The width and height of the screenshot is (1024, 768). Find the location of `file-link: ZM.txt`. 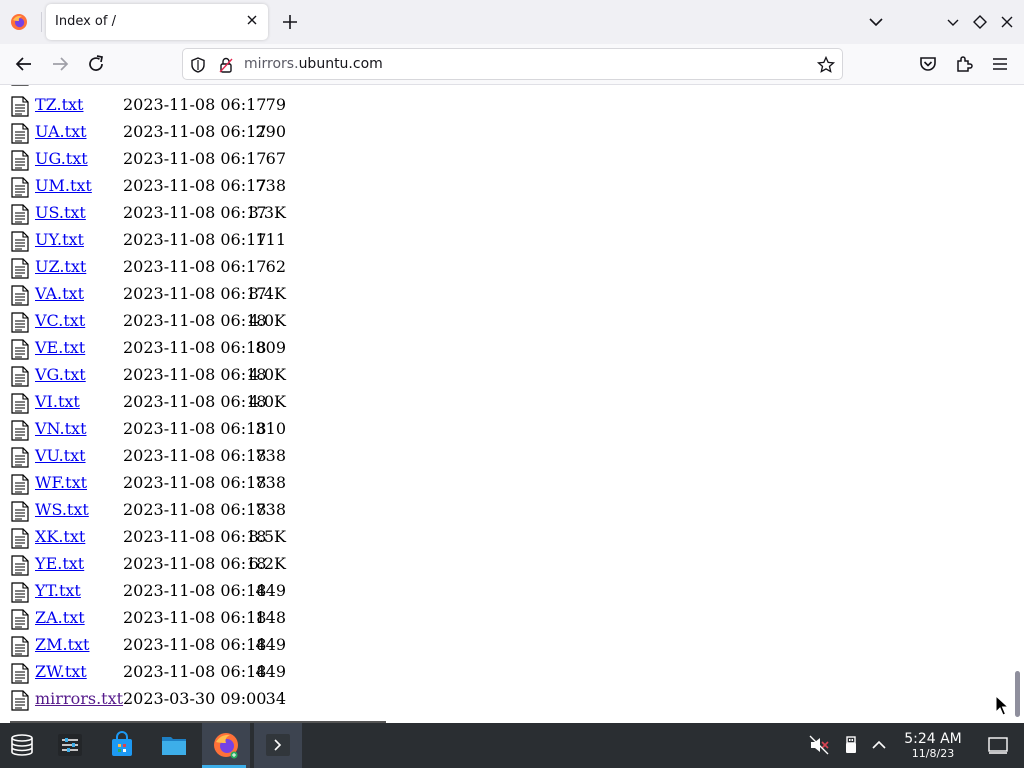

file-link: ZM.txt is located at coordinates (62, 644).